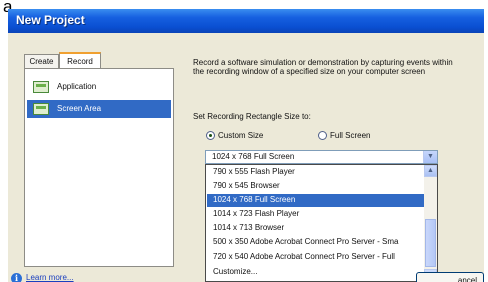 Image resolution: width=488 pixels, height=282 pixels. What do you see at coordinates (315, 172) in the screenshot?
I see `dropdown-option: 790 x 555 Flash Player` at bounding box center [315, 172].